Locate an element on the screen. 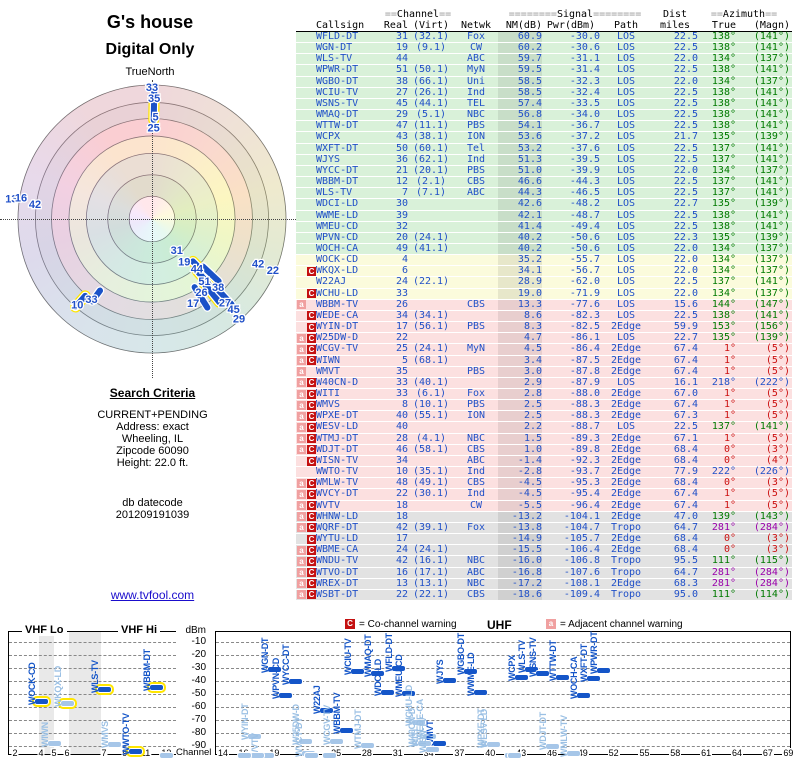 The image size is (800, 768). cell-nm: 4.5 is located at coordinates (520, 349).